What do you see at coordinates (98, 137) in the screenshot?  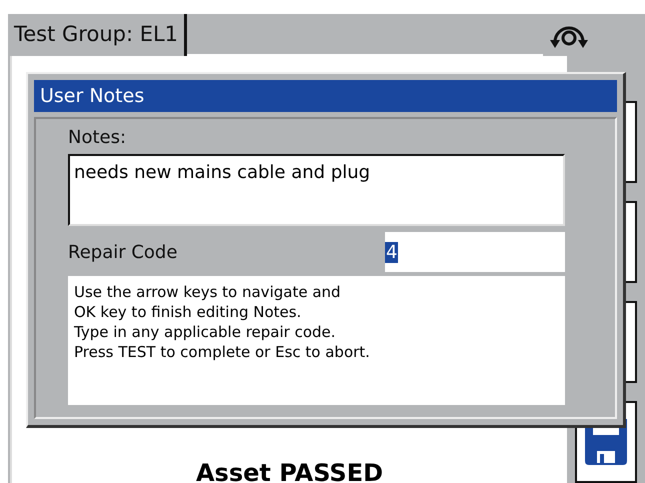 I see `notes-label: Notes:` at bounding box center [98, 137].